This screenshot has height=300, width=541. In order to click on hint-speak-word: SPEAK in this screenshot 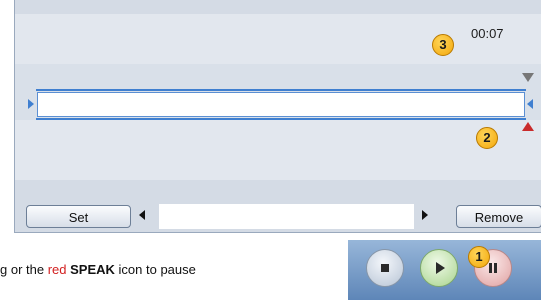, I will do `click(92, 269)`.